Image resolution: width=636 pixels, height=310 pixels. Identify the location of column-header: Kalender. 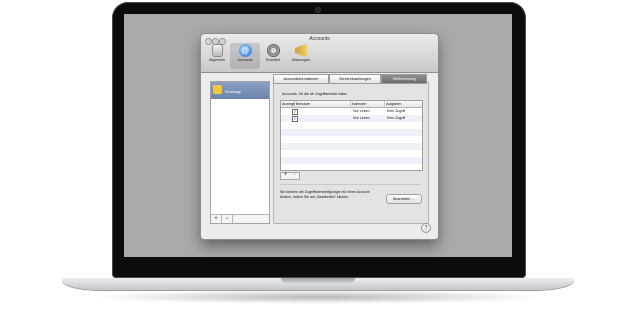
(368, 104).